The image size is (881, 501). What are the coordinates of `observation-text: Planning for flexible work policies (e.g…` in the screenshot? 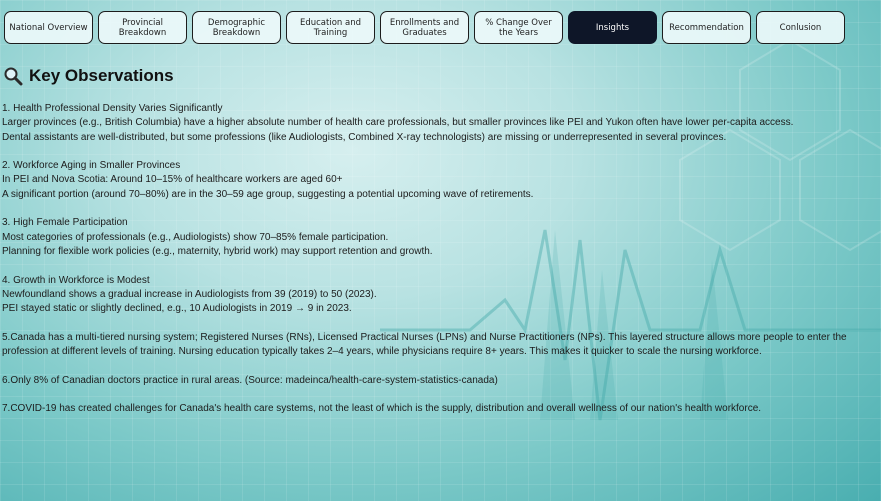 It's located at (217, 251).